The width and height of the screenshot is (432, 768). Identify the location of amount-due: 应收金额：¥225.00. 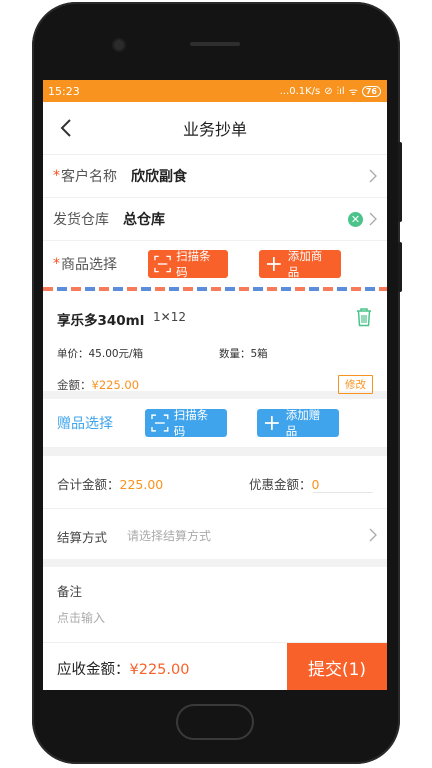
(123, 668).